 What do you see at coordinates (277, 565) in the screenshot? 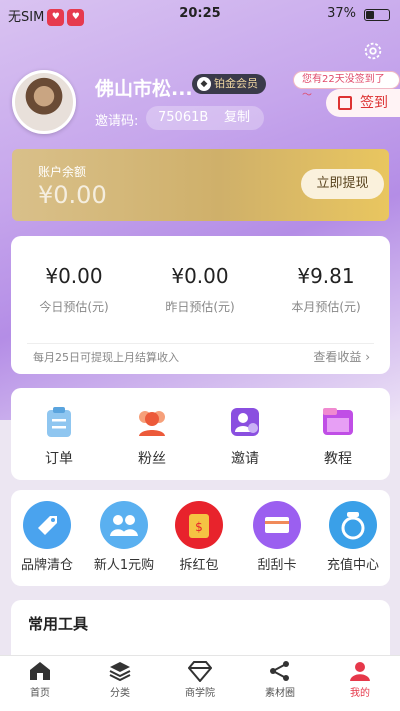
I see `menu-label: 刮刮卡` at bounding box center [277, 565].